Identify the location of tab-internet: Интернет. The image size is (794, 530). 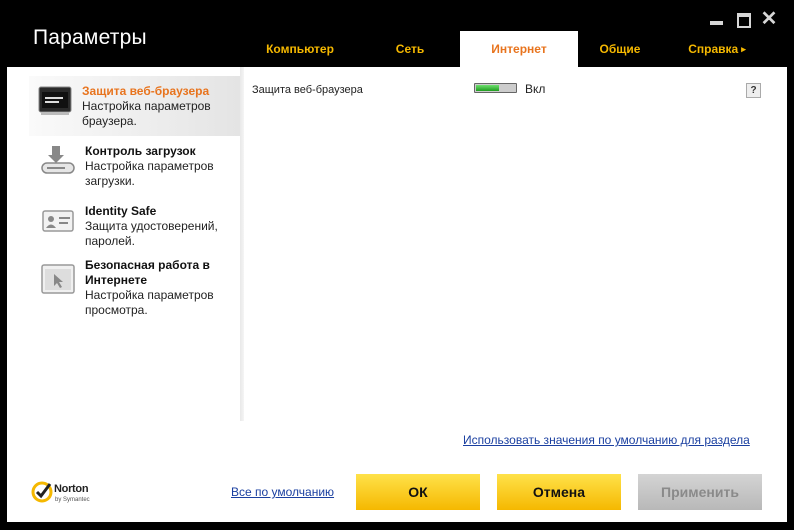
(519, 49).